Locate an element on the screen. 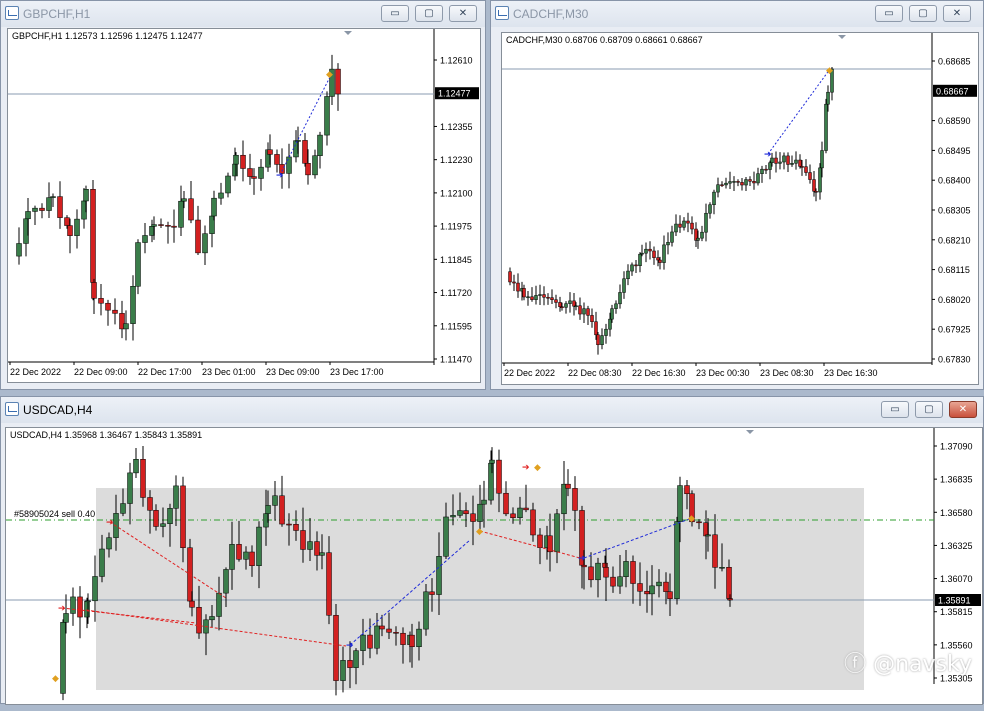 The width and height of the screenshot is (984, 711). time-label: 23 Dec 17:00 is located at coordinates (357, 372).